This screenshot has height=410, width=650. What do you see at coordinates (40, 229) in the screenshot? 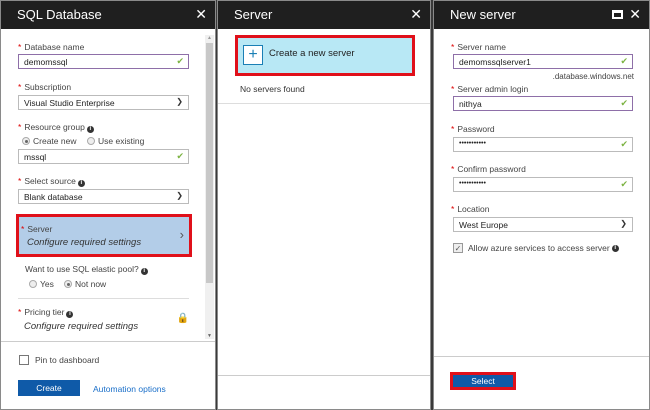
I see `label-text: Server` at bounding box center [40, 229].